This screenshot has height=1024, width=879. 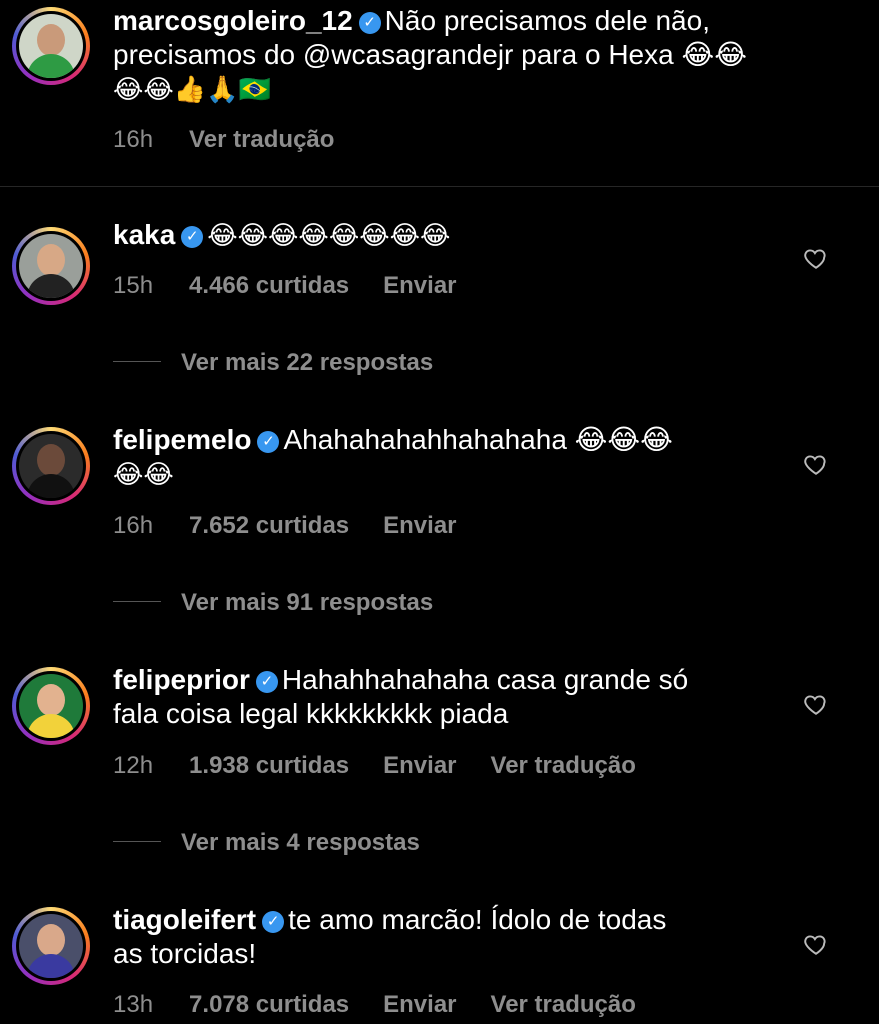 What do you see at coordinates (547, 20) in the screenshot?
I see `caption-line-1: Não precisamos dele não,` at bounding box center [547, 20].